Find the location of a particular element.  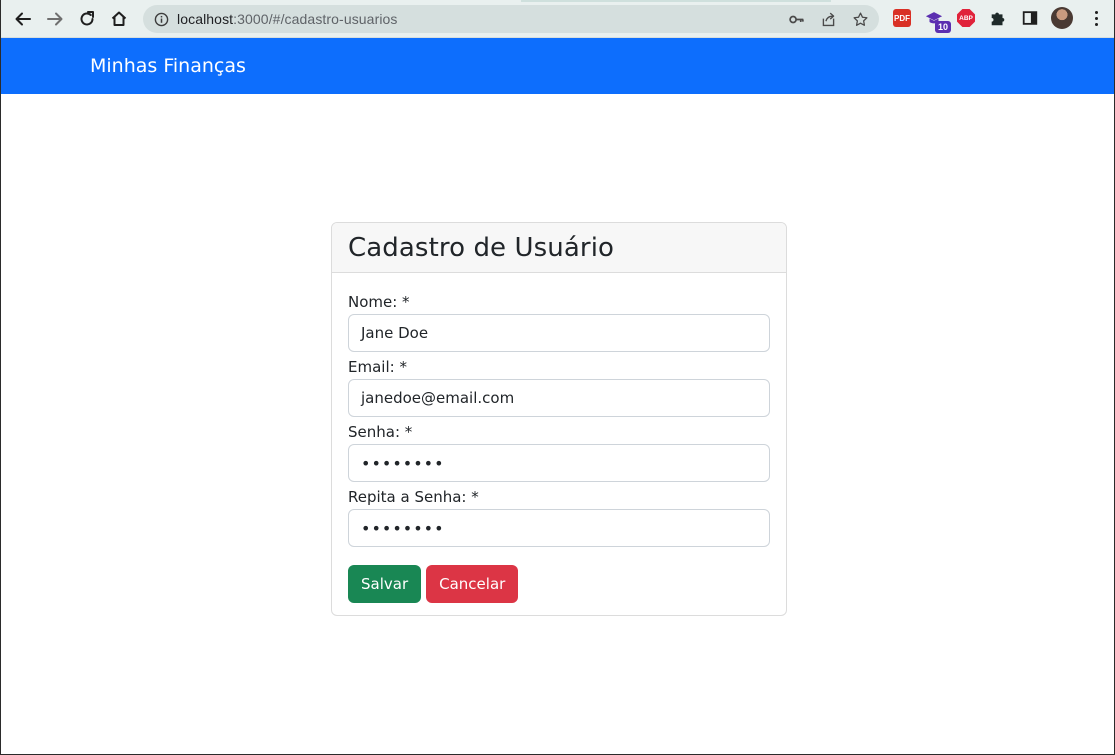

adblock-extension-button: ABP is located at coordinates (966, 18).